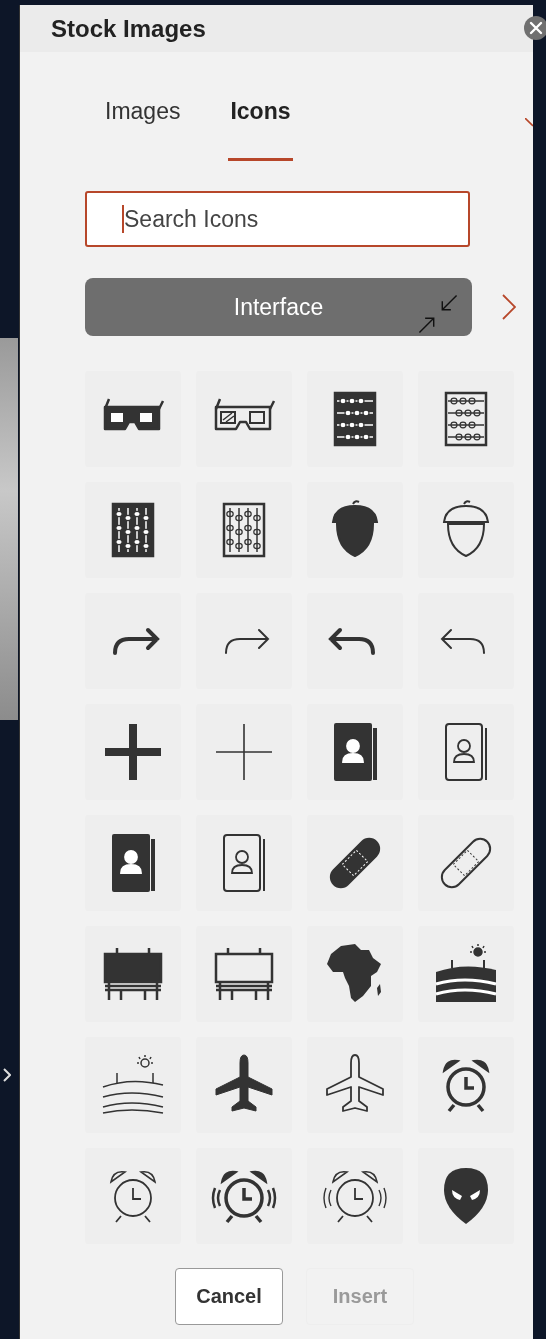  I want to click on chevron-icon, so click(529, 123).